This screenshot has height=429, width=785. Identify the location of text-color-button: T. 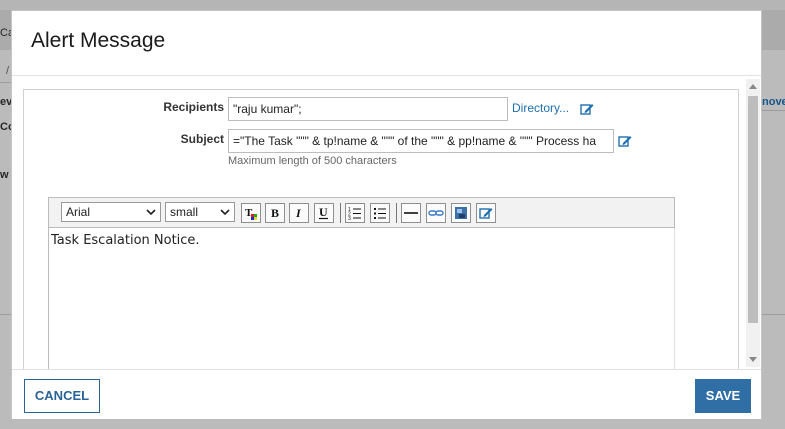
(251, 213).